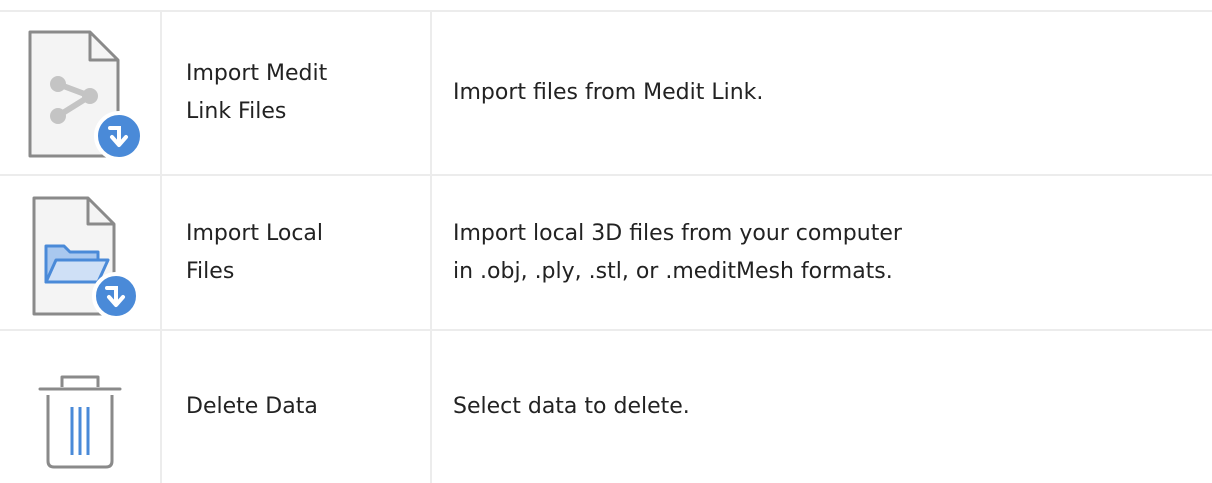 The width and height of the screenshot is (1212, 483). Describe the element at coordinates (86, 95) in the screenshot. I see `medit-link-import-icon` at that location.